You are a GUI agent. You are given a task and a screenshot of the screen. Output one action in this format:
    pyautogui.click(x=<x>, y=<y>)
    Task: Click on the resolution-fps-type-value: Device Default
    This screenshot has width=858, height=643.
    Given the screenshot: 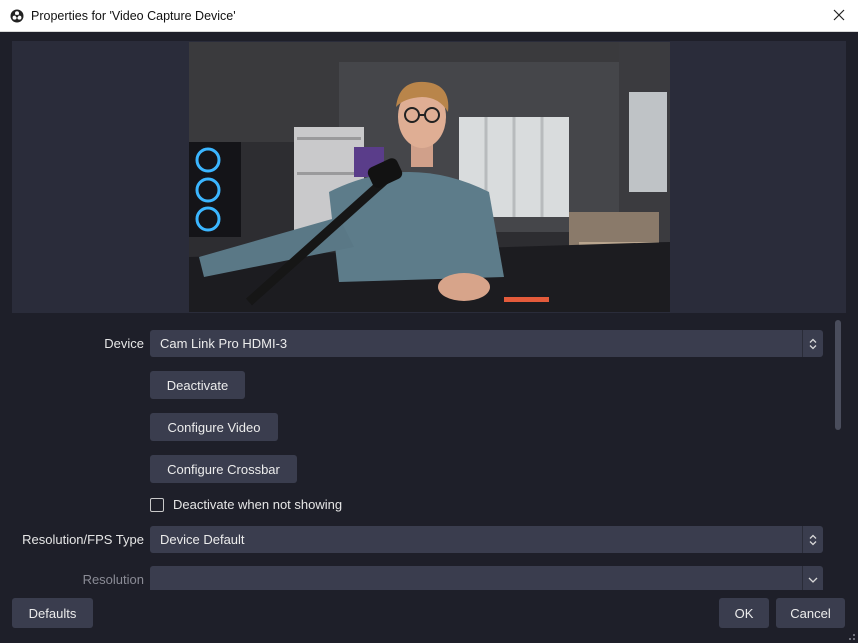 What is the action you would take?
    pyautogui.click(x=202, y=539)
    